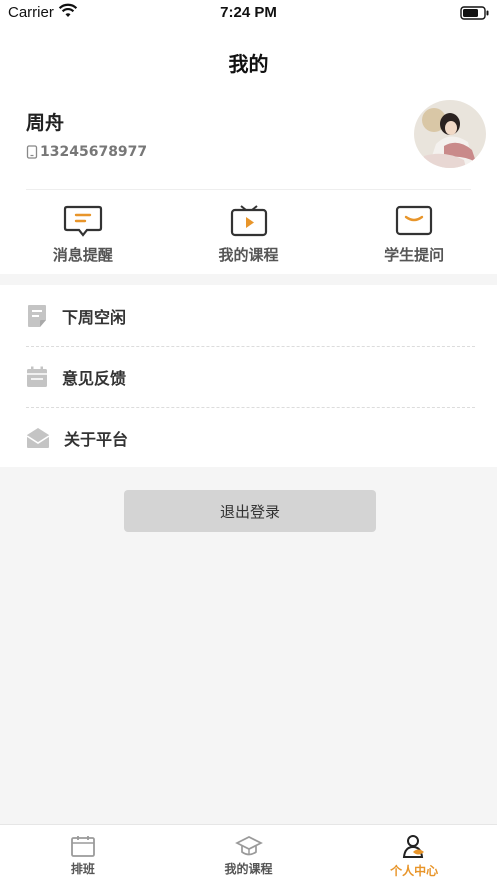 The height and width of the screenshot is (883, 497). Describe the element at coordinates (82, 869) in the screenshot. I see `tab-label: 排班` at that location.